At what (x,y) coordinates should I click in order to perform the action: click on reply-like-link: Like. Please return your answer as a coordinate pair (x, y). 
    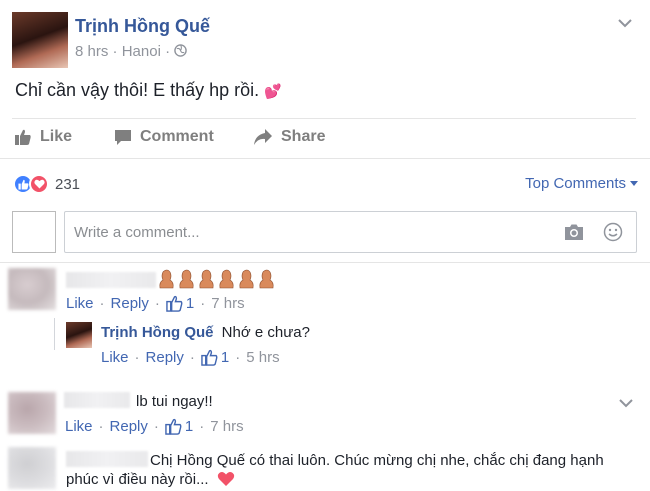
    Looking at the image, I should click on (115, 357).